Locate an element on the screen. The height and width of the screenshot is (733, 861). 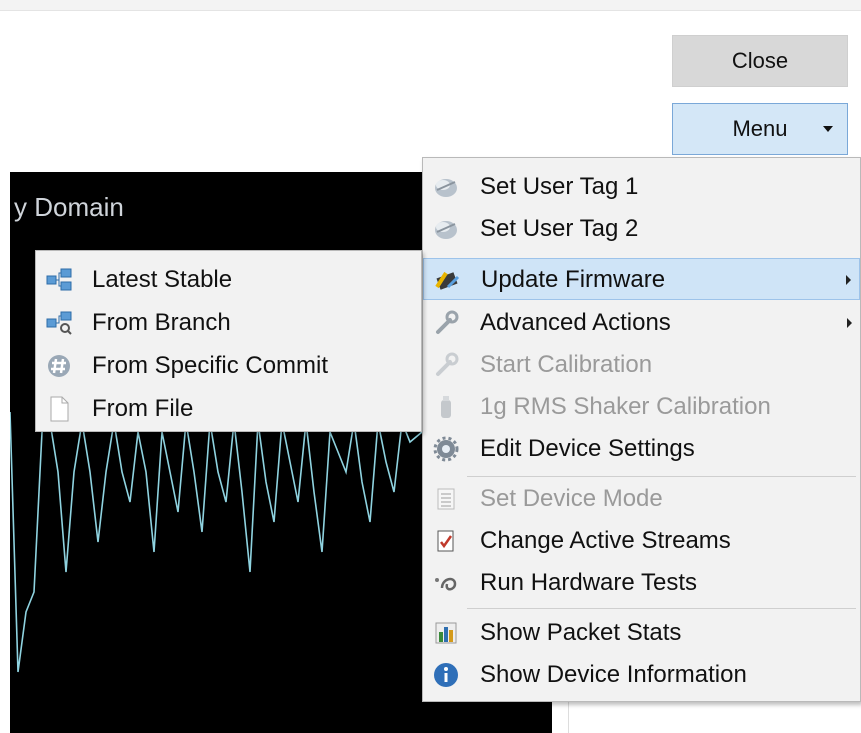
menu-button-label: Menu is located at coordinates (760, 128).